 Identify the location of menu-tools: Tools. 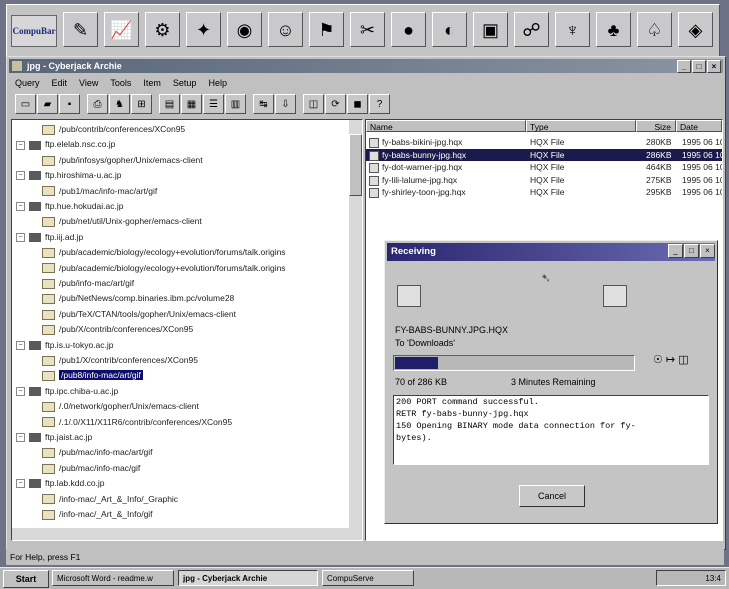
(120, 83).